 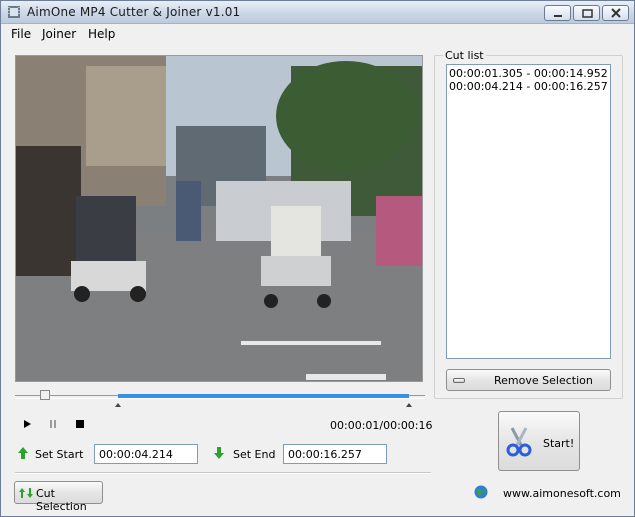 I want to click on film-strip-icon, so click(x=14, y=12).